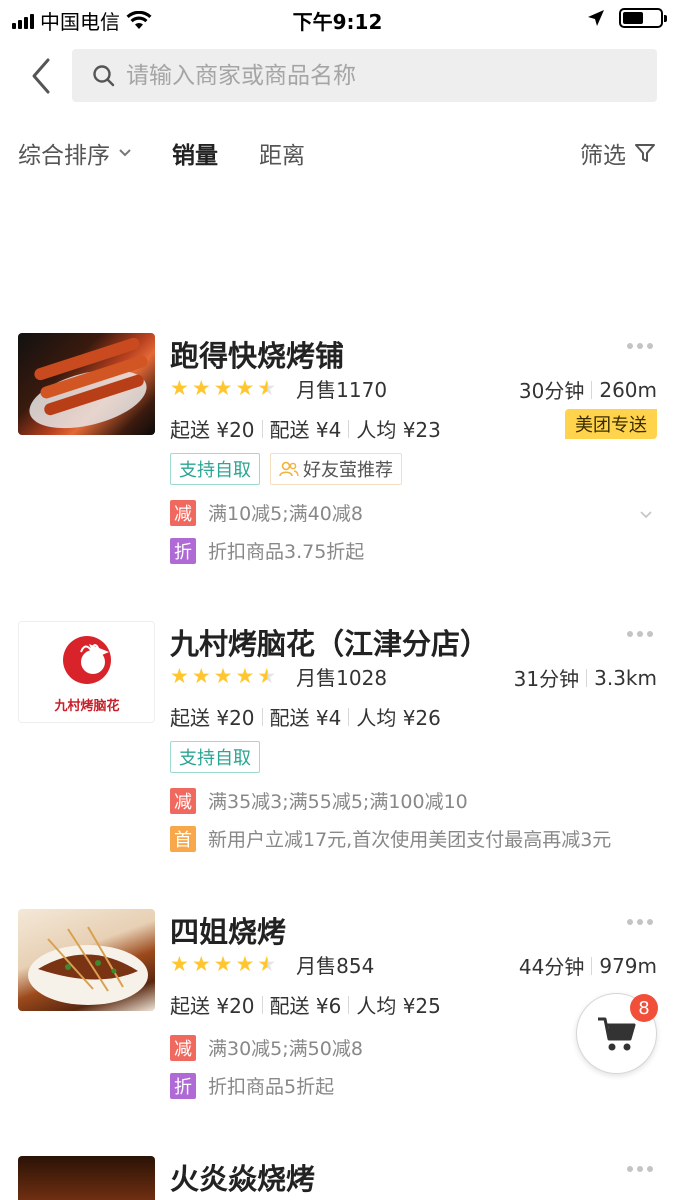  Describe the element at coordinates (628, 965) in the screenshot. I see `distance: 979m` at that location.